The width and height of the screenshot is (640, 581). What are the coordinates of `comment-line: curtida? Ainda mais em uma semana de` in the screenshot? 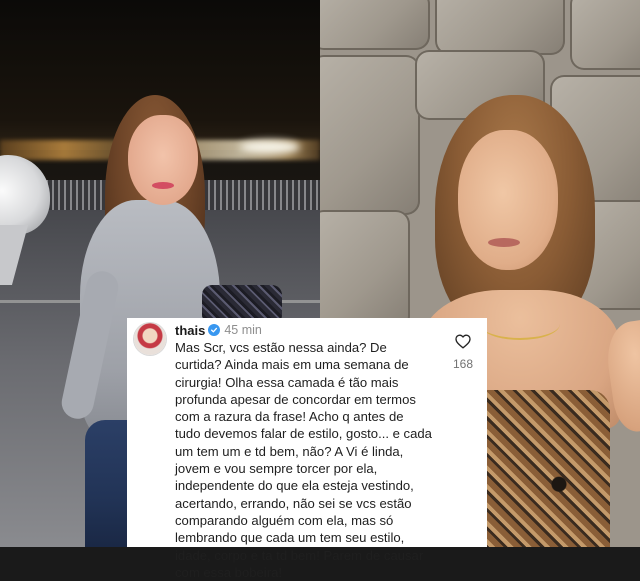 It's located at (292, 365).